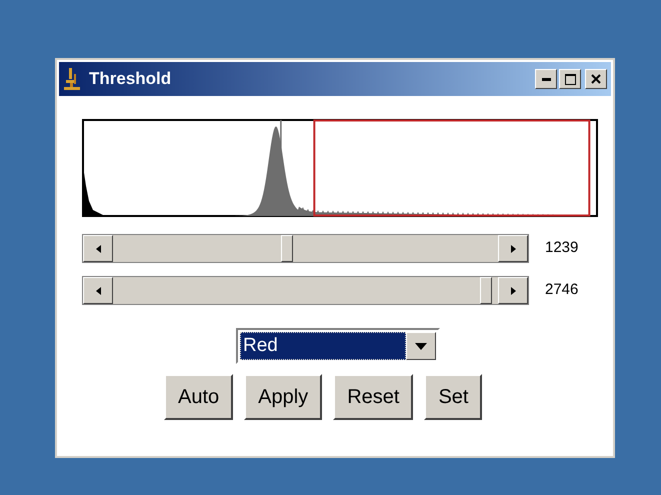  I want to click on window-title: Threshold, so click(130, 79).